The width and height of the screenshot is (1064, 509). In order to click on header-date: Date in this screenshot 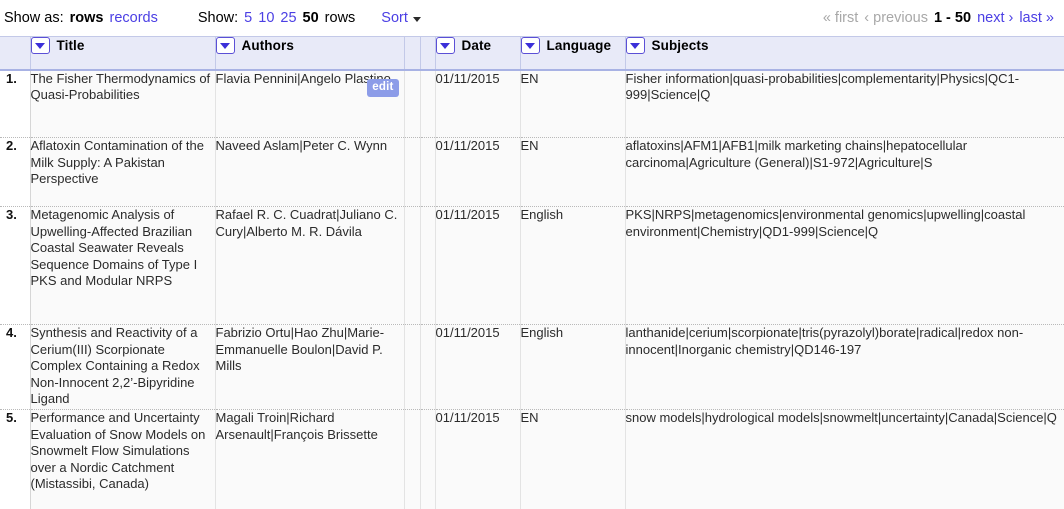, I will do `click(478, 53)`.